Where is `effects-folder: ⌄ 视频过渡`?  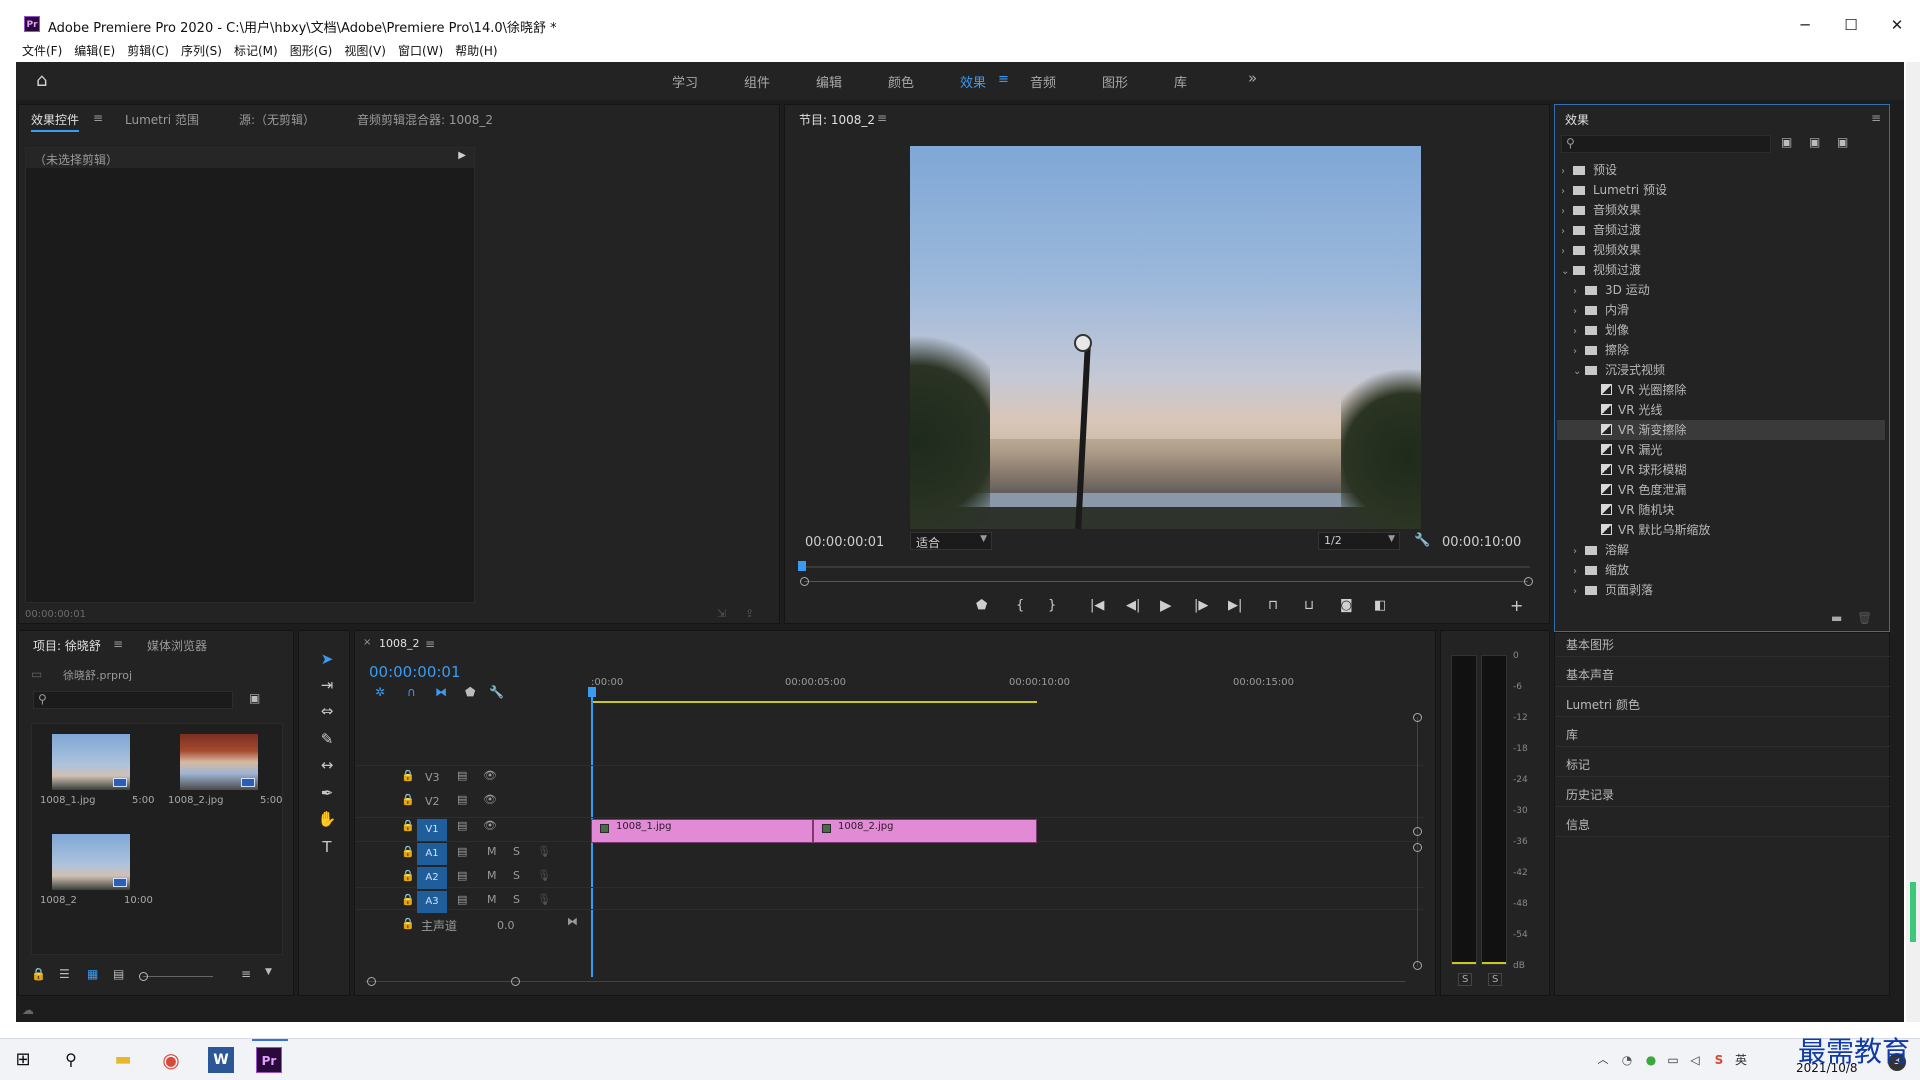 effects-folder: ⌄ 视频过渡 is located at coordinates (1721, 270).